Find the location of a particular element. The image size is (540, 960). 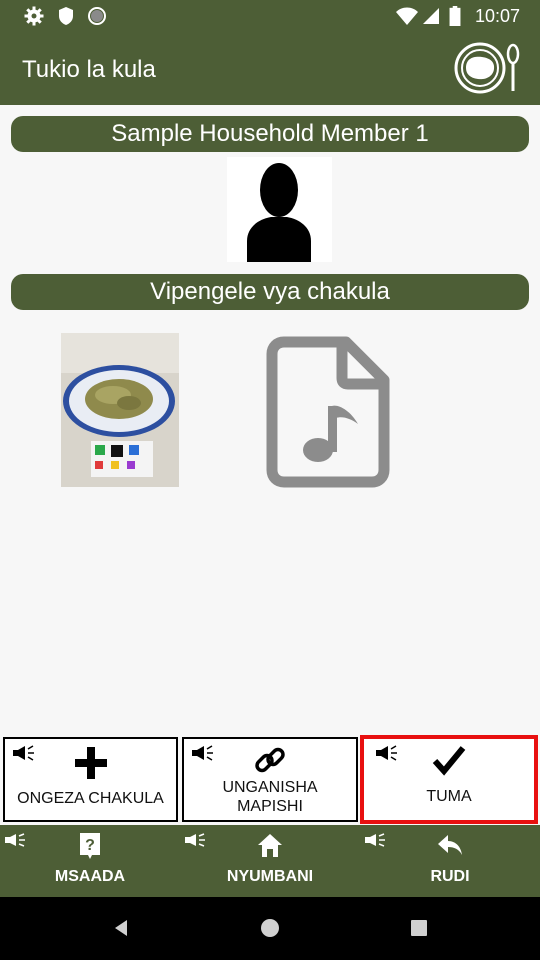

help-icon: ? is located at coordinates (90, 846).